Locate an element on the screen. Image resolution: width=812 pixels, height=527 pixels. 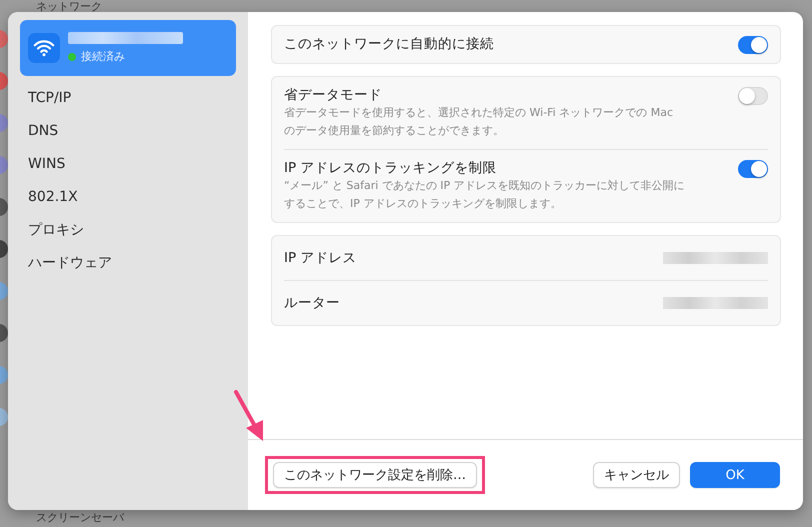
setting-label: IP アドレスのトラッキングを制限 is located at coordinates (391, 168).